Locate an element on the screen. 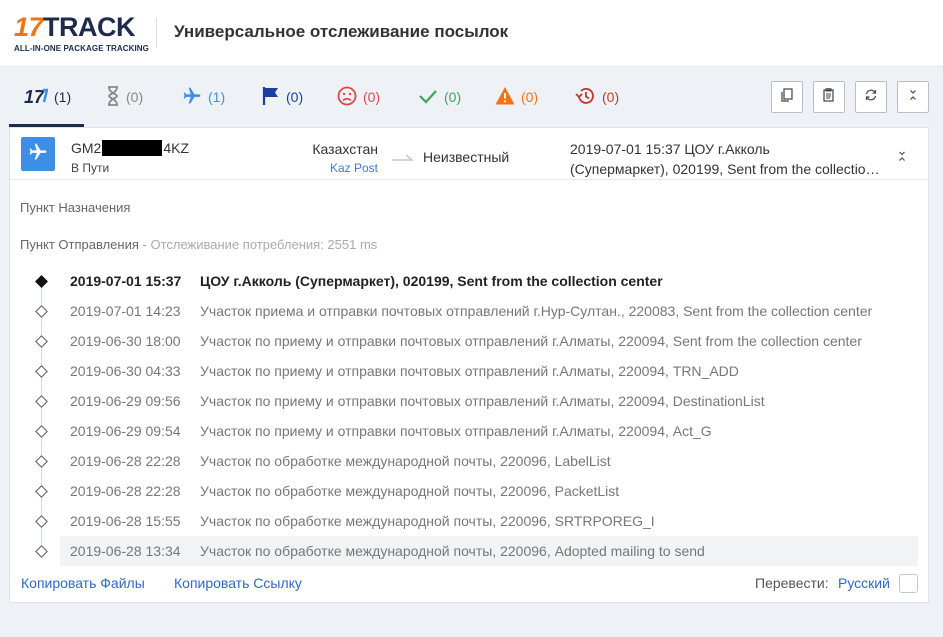  header-divider is located at coordinates (156, 33).